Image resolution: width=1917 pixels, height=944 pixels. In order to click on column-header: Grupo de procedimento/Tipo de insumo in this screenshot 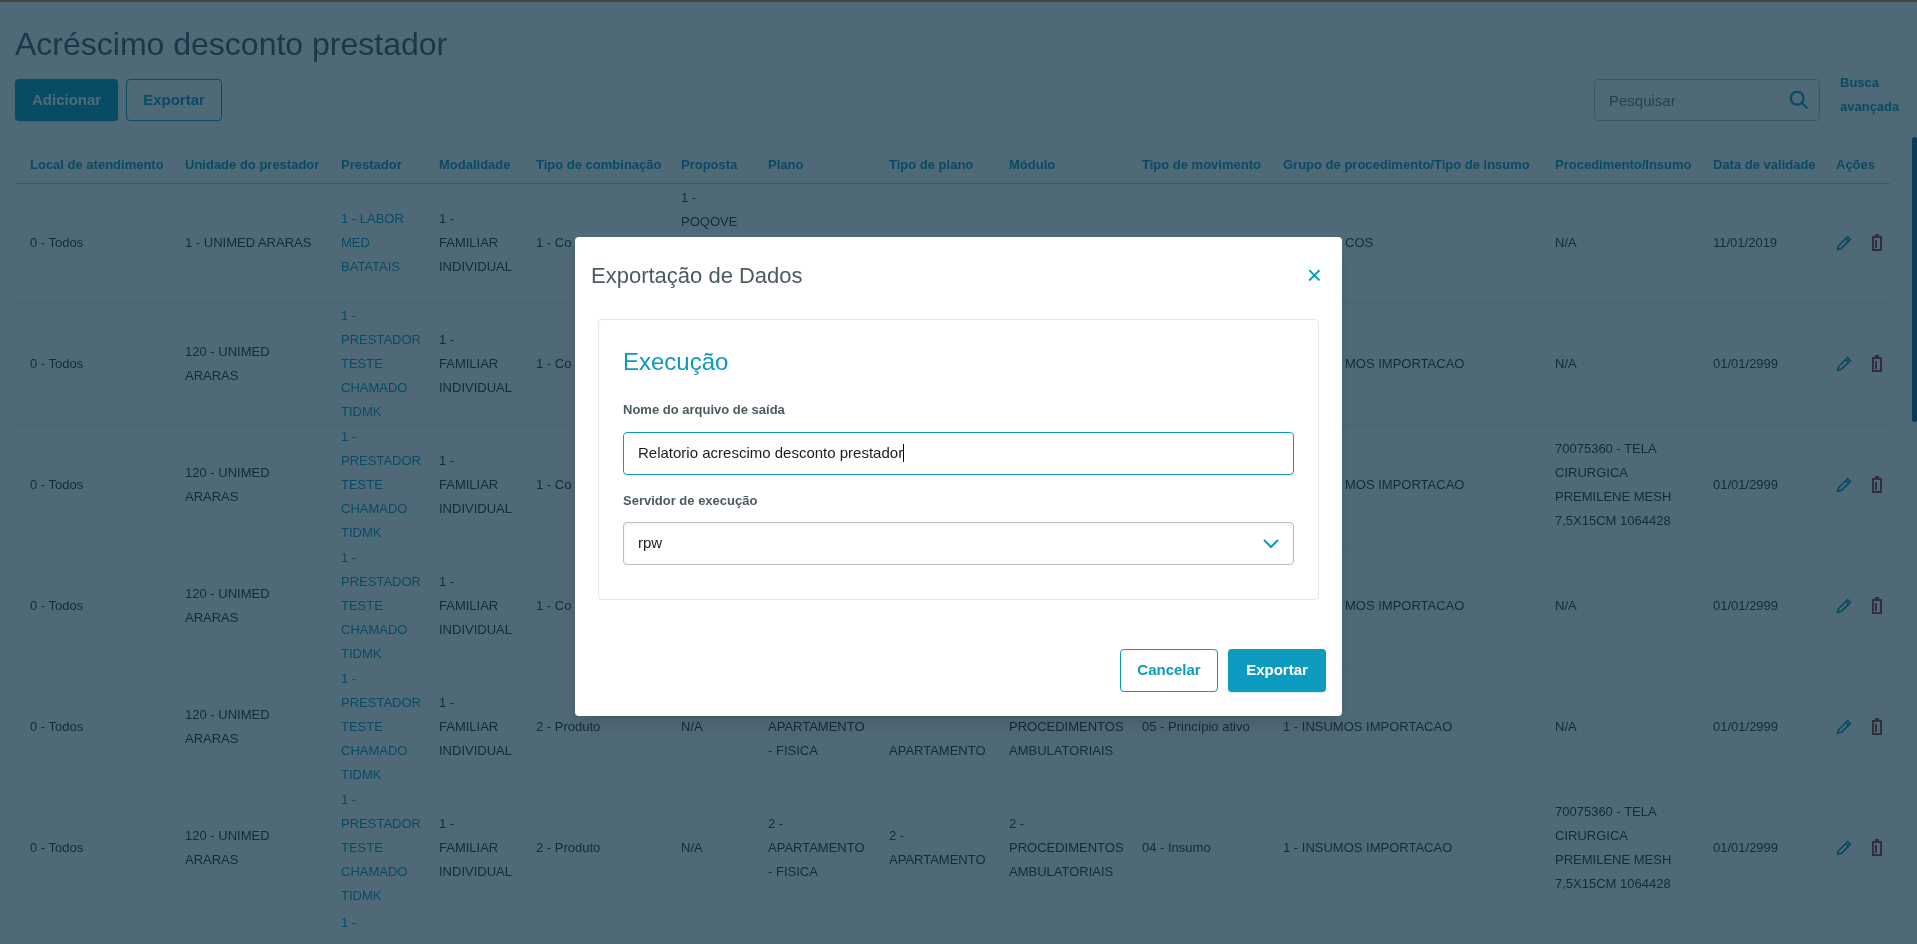, I will do `click(1406, 164)`.